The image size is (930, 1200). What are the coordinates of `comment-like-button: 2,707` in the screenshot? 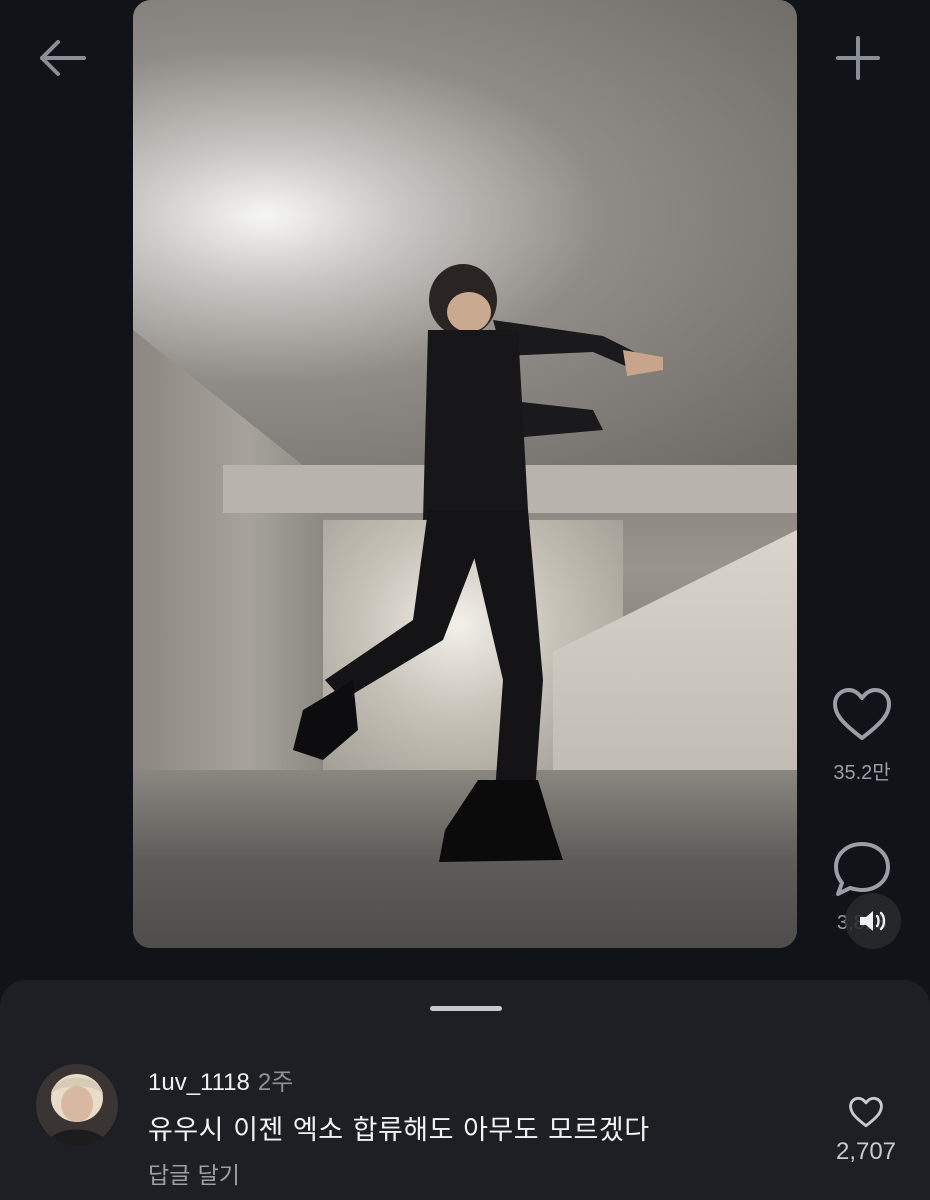 It's located at (866, 1131).